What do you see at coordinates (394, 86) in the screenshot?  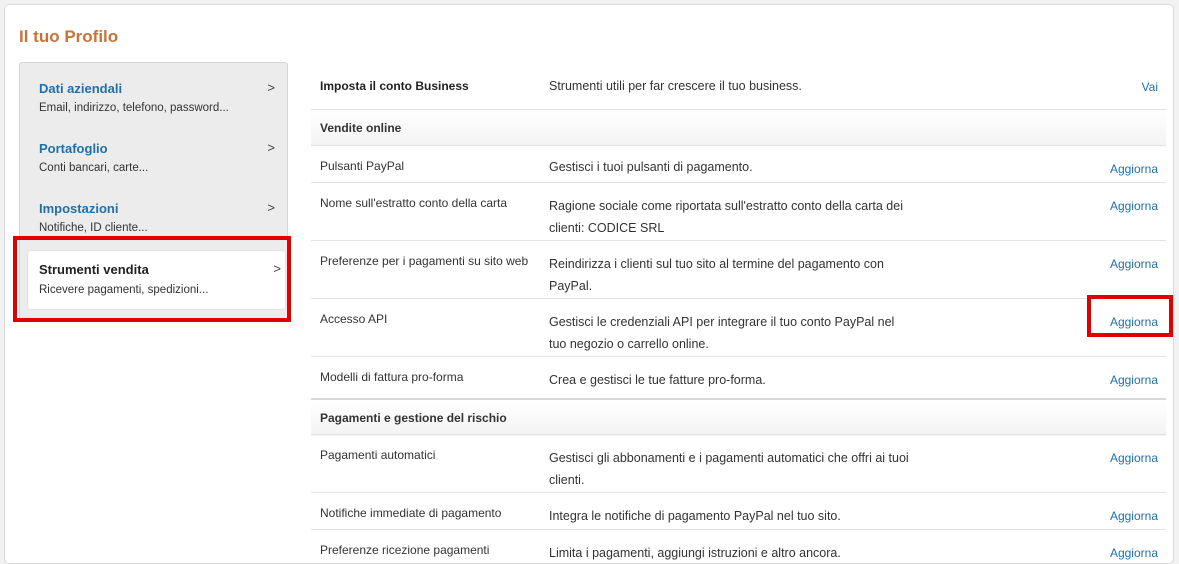 I see `row-name: Imposta il conto Business` at bounding box center [394, 86].